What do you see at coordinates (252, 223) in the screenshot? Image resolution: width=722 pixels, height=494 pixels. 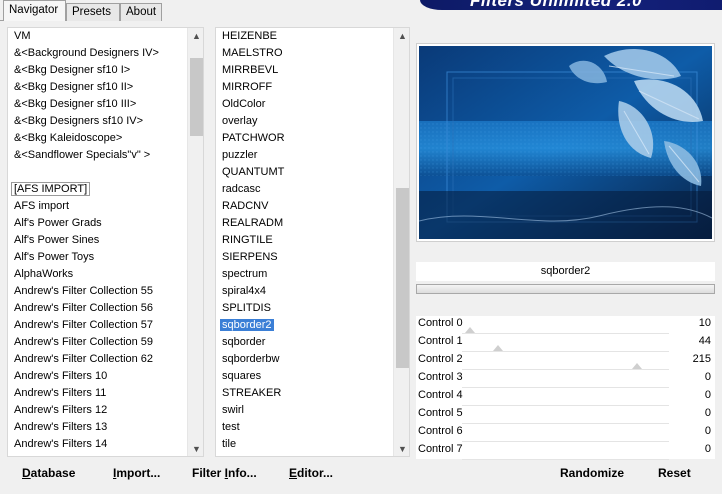 I see `filter-item-row: REALRADM` at bounding box center [252, 223].